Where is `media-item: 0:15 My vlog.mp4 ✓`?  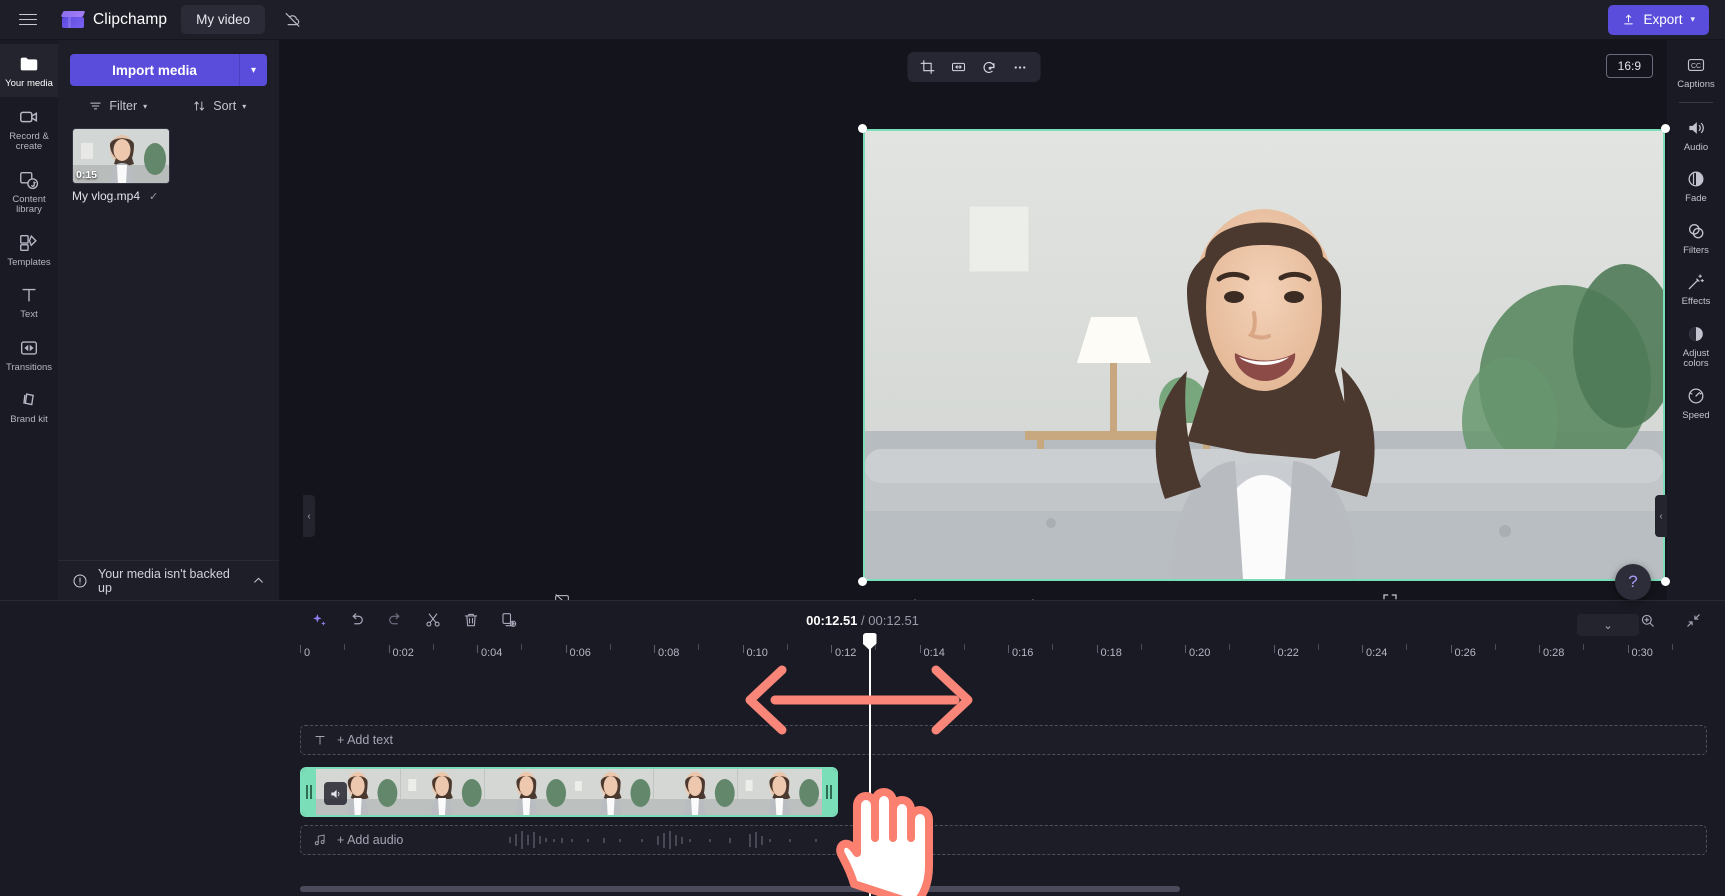
media-item: 0:15 My vlog.mp4 ✓ is located at coordinates (121, 165).